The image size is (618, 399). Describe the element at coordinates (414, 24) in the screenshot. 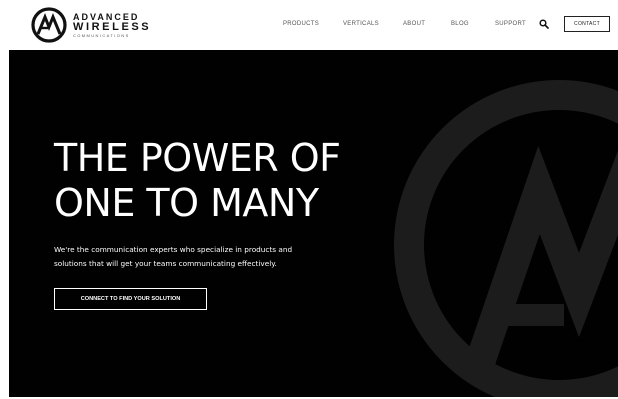

I see `nav-about: ABOUT` at that location.